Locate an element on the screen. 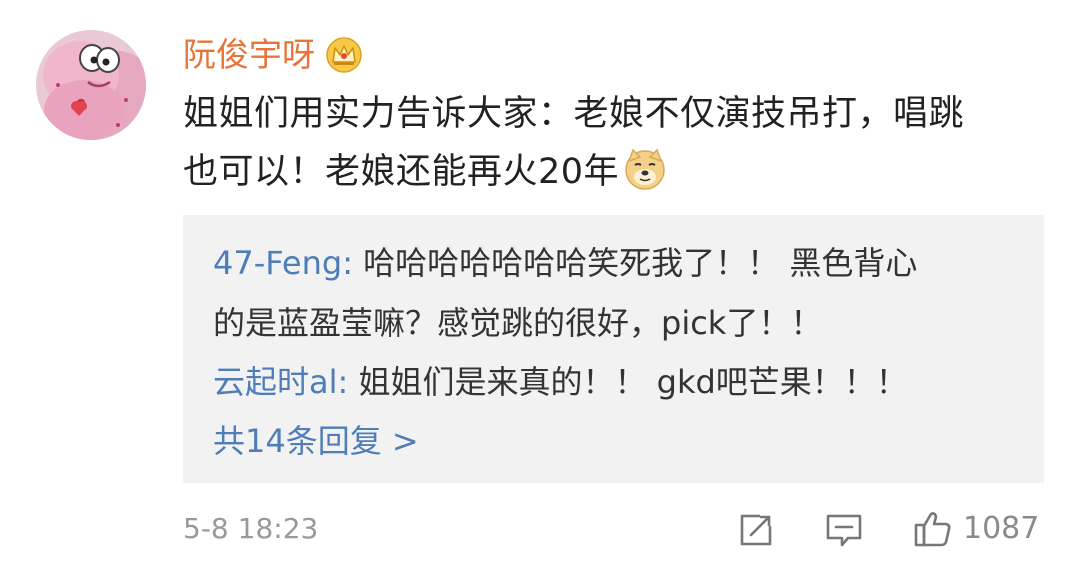 The width and height of the screenshot is (1080, 561). reply-text: 哈哈哈哈哈哈哈笑死我了！！ 黑色背心 is located at coordinates (635, 263).